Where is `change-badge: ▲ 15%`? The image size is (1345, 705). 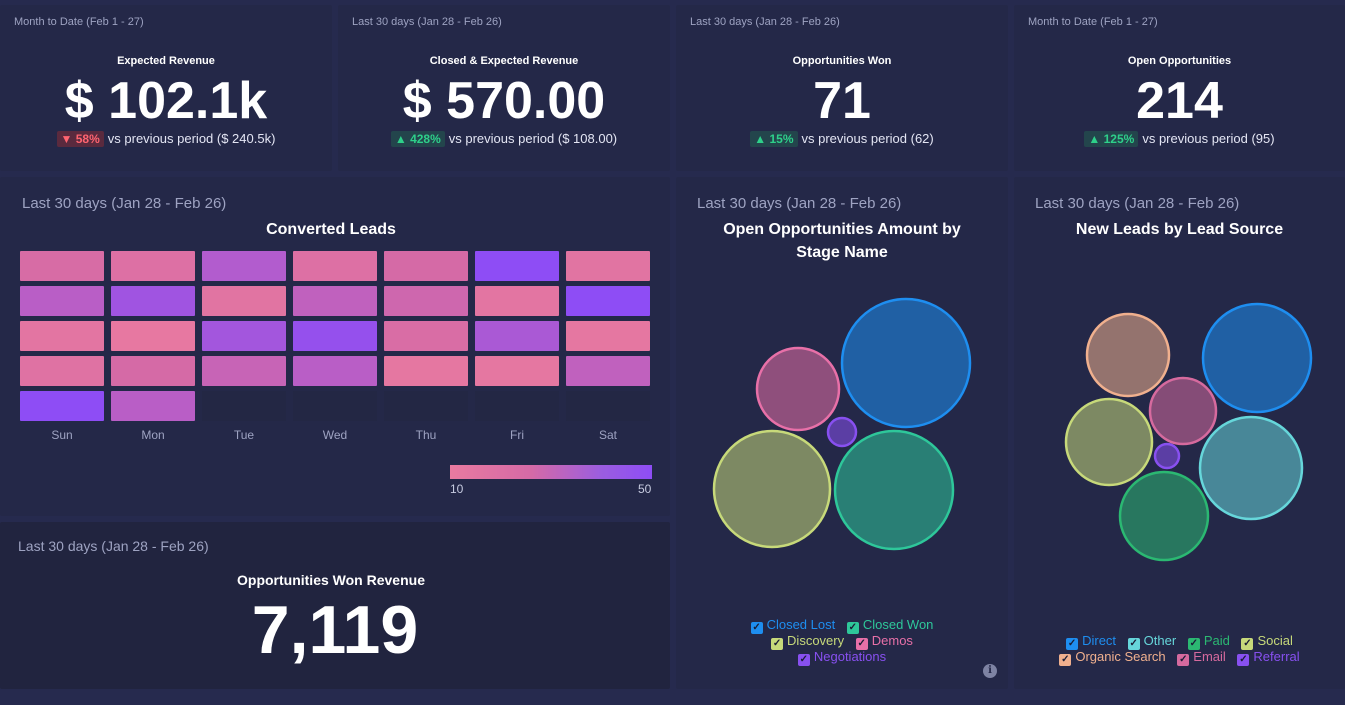
change-badge: ▲ 15% is located at coordinates (774, 139).